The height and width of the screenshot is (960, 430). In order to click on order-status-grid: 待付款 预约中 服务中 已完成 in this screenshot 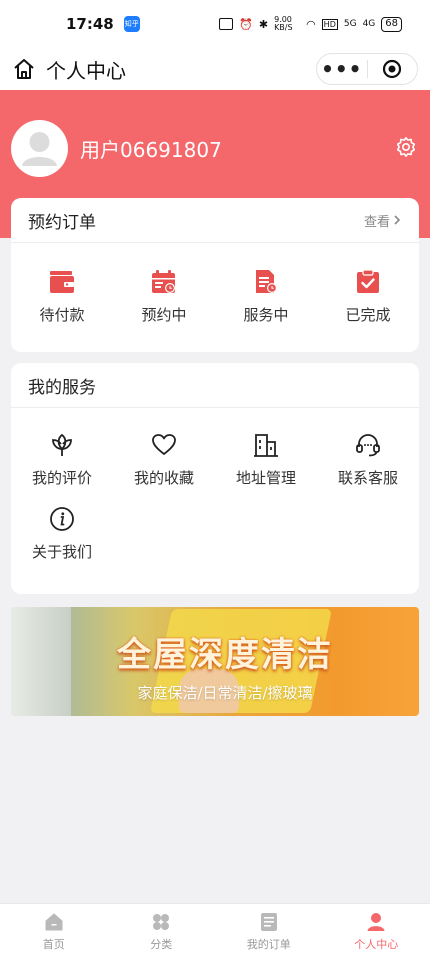, I will do `click(215, 284)`.